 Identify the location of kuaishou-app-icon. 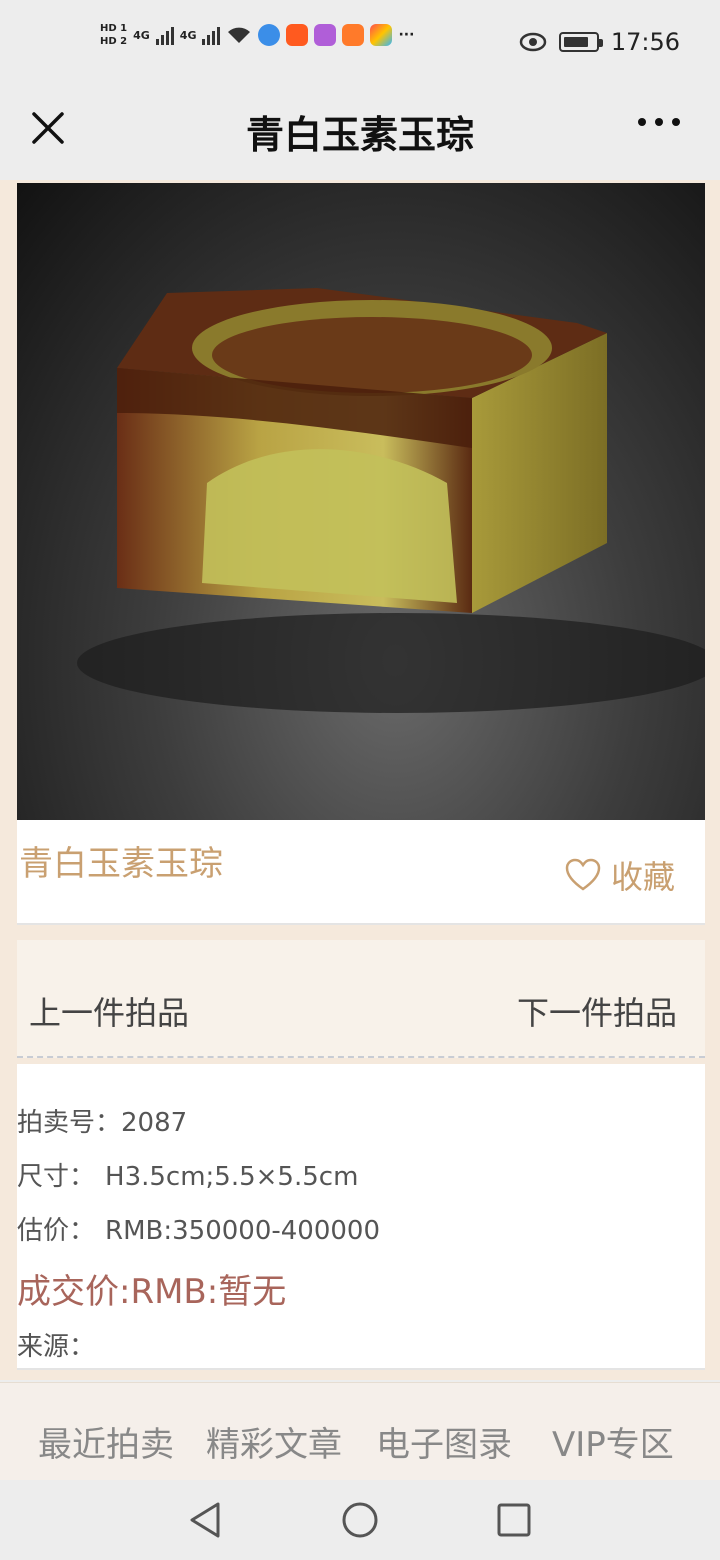
(297, 35).